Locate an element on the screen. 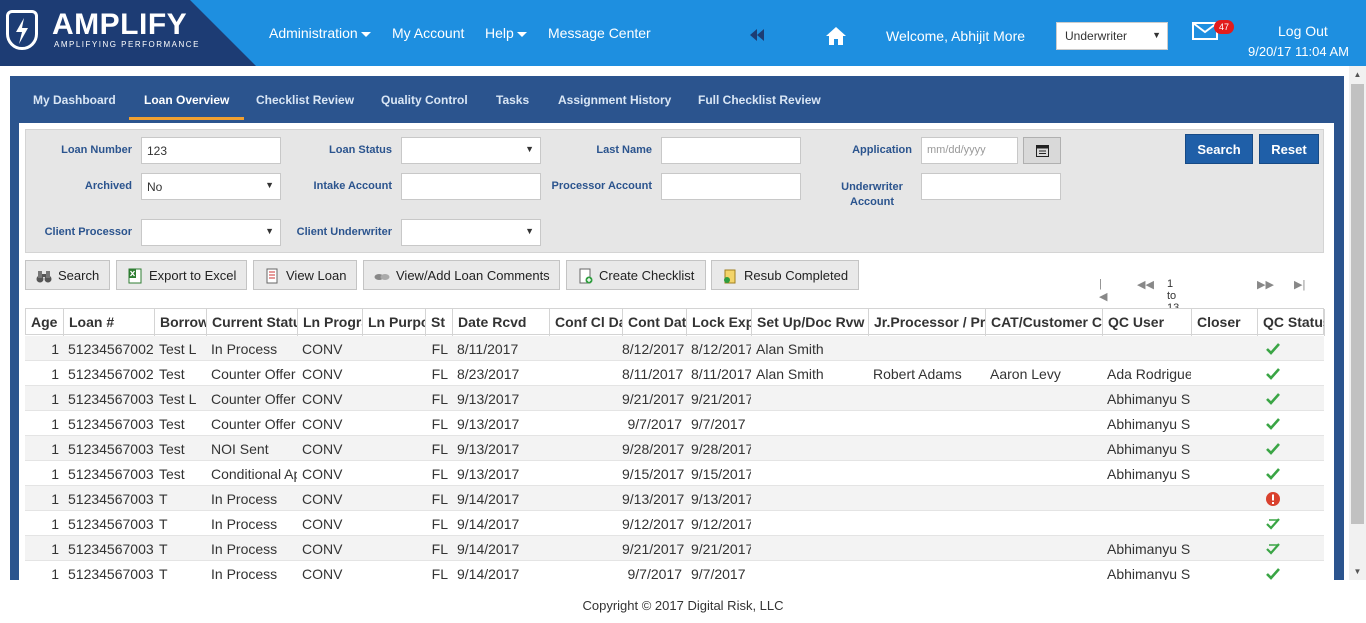 Image resolution: width=1366 pixels, height=623 pixels. intake-account-input is located at coordinates (471, 186).